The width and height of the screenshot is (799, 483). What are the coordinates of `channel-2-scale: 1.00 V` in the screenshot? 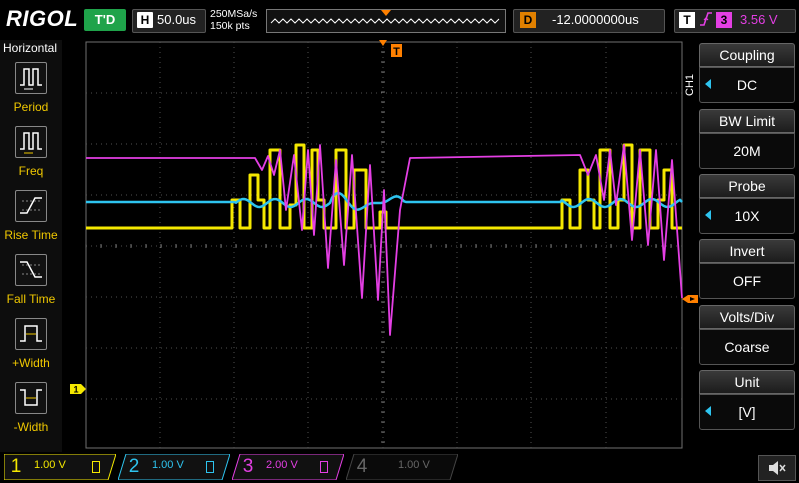 It's located at (168, 465).